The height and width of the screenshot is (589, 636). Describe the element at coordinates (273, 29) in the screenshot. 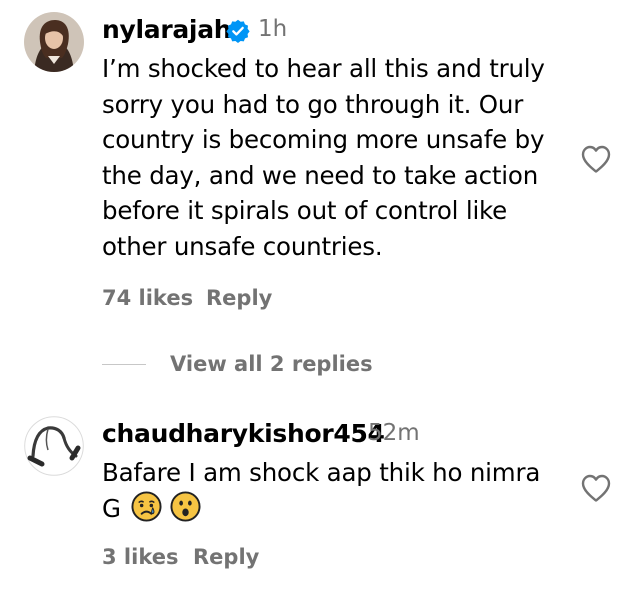

I see `comment-timestamp: 1h` at that location.